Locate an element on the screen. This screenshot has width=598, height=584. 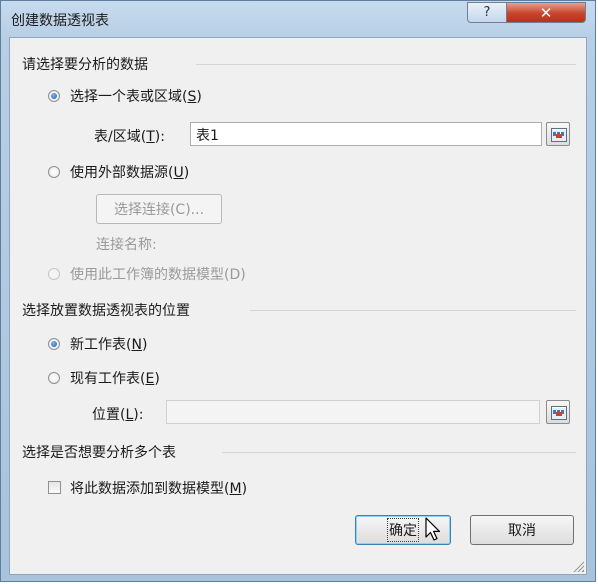
radio-existing-worksheet is located at coordinates (54, 378).